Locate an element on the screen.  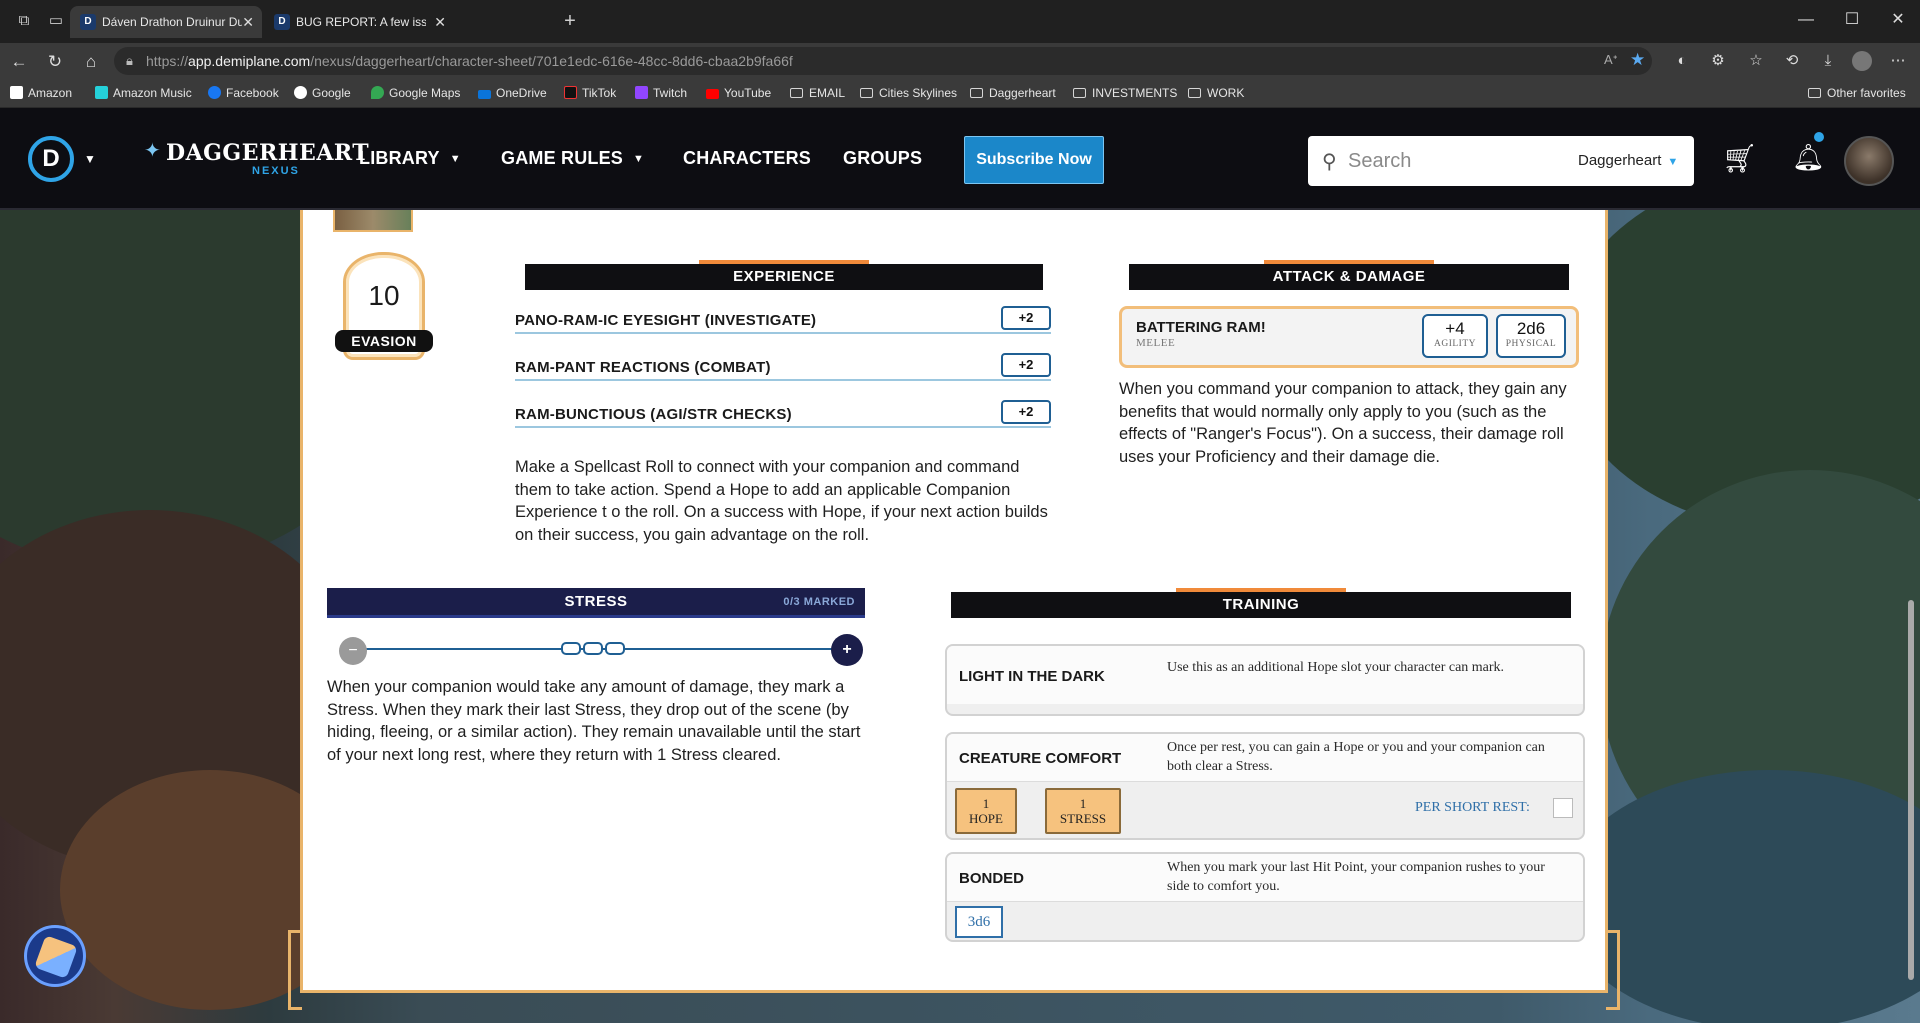
experience-row: RAM-BUNCTIOUS (AGI/STR CHECKS) +2 is located at coordinates (783, 414).